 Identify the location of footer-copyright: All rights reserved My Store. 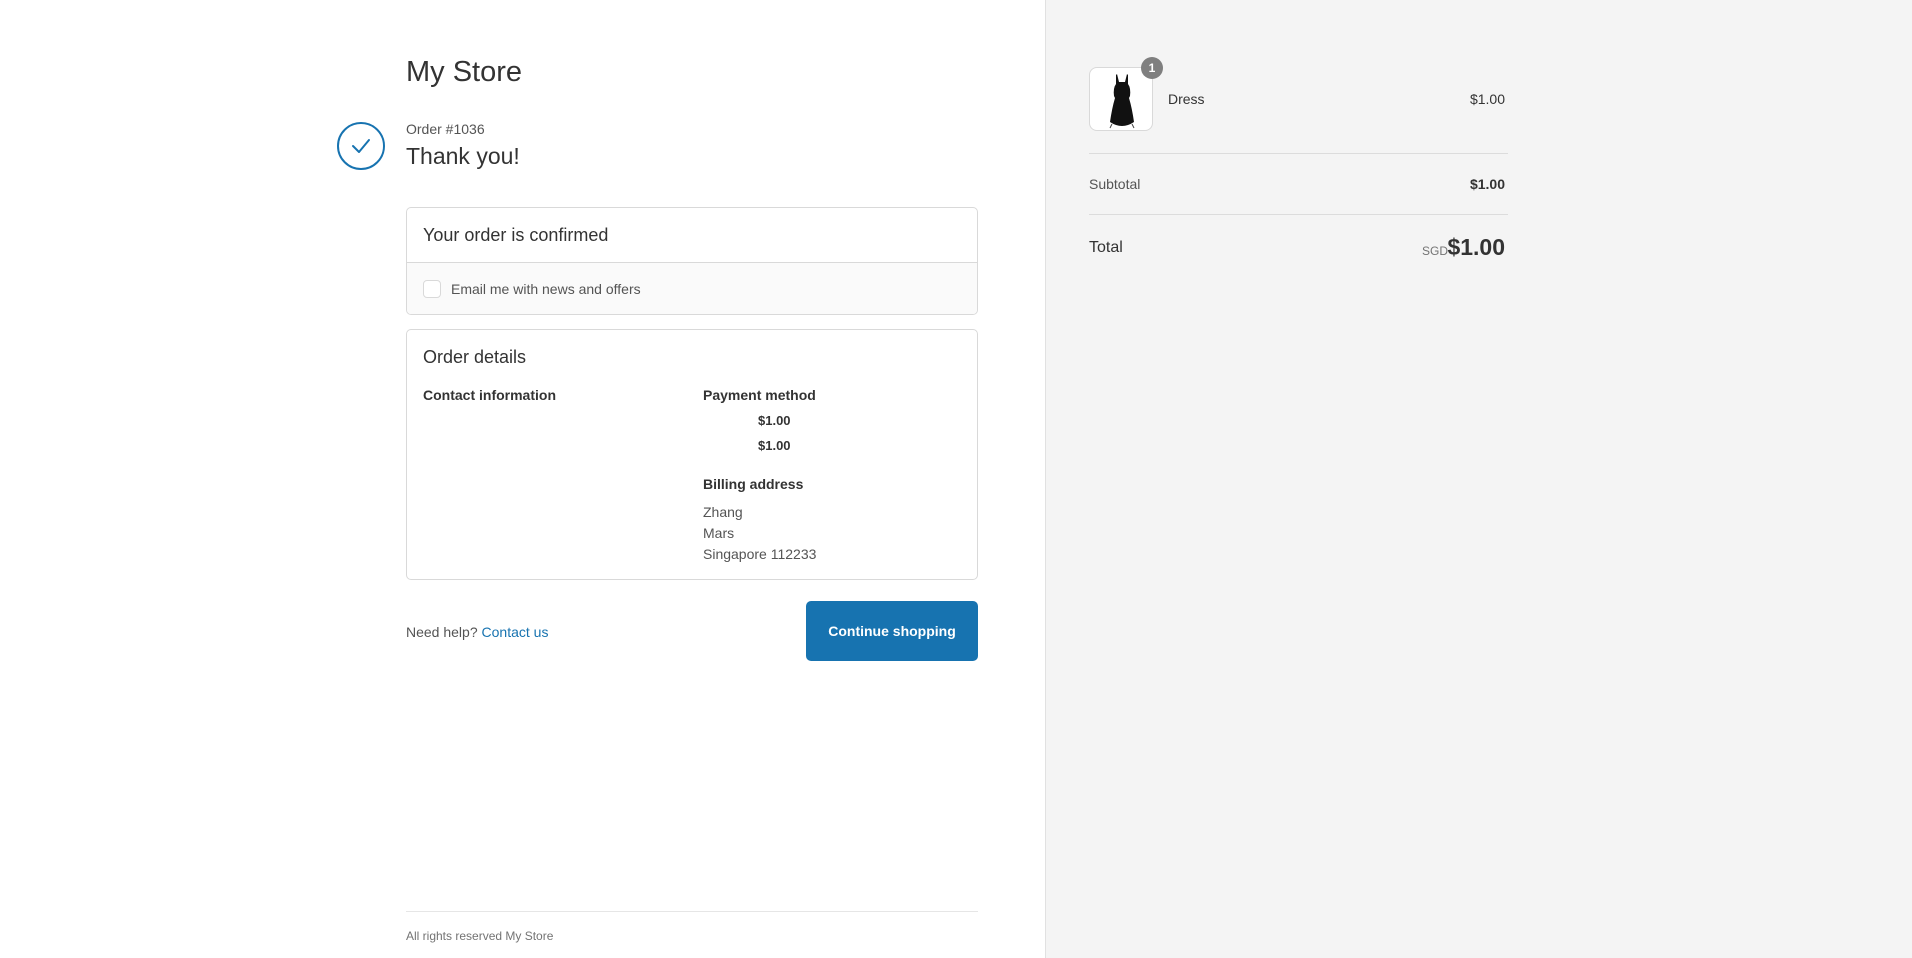
(480, 936).